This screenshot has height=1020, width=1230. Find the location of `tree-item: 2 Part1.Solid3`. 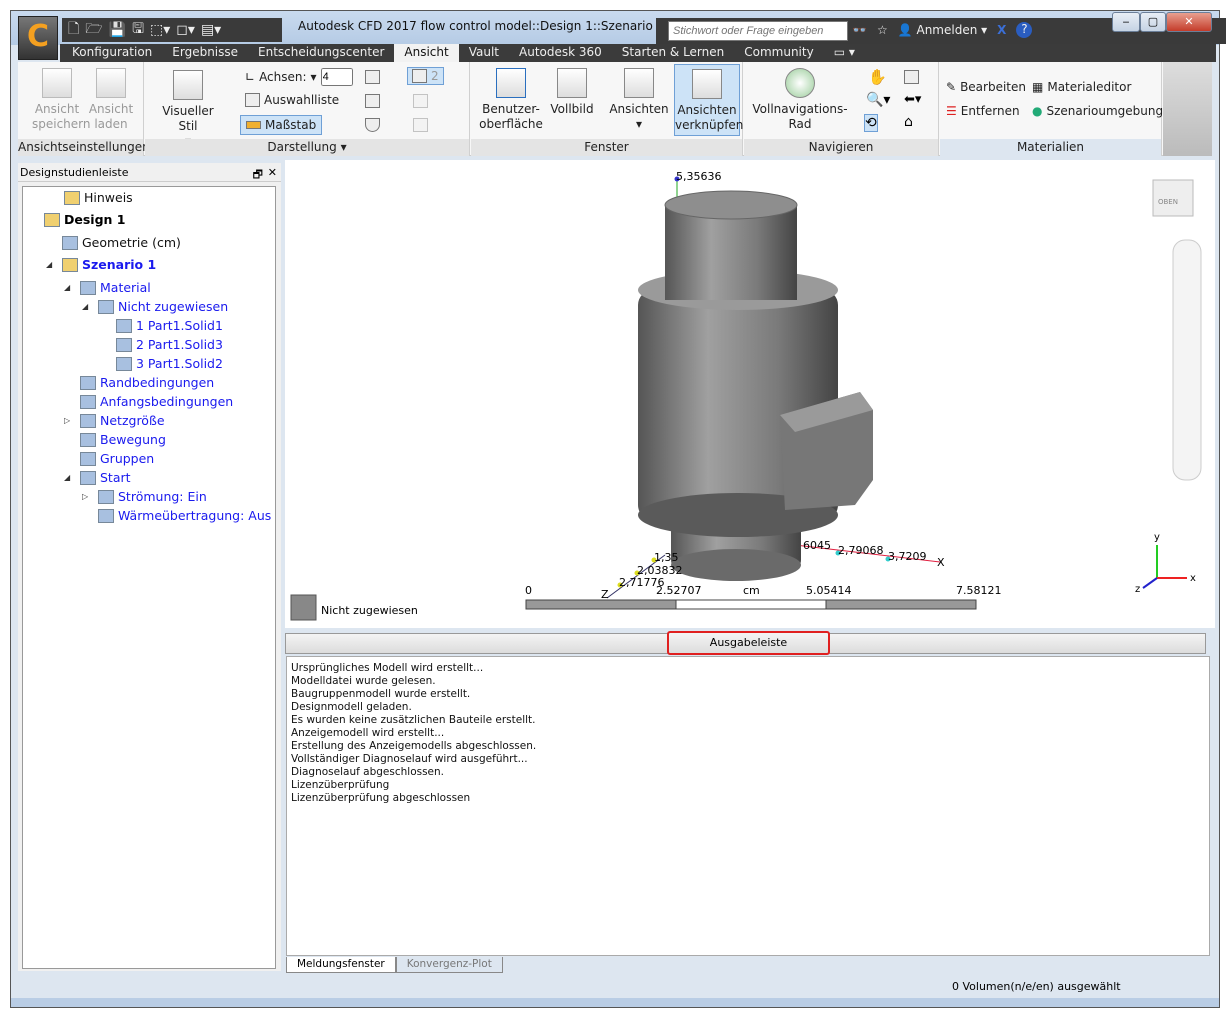

tree-item: 2 Part1.Solid3 is located at coordinates (169, 344).